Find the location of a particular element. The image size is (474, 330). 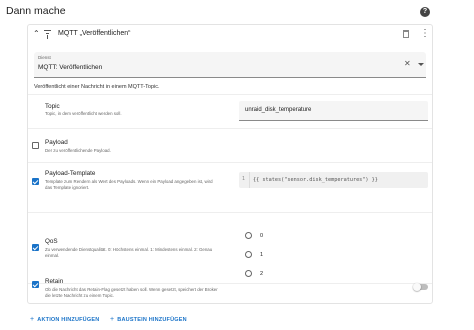

action-title: MQTT „Veröffentlichen“ is located at coordinates (94, 33).